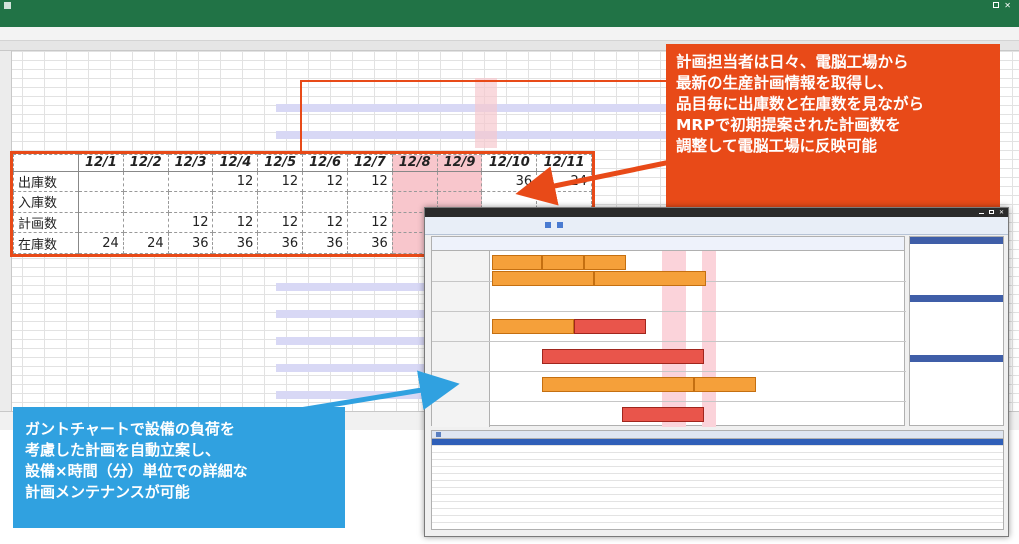 The image size is (1019, 544). I want to click on minimize-icon, so click(981, 213).